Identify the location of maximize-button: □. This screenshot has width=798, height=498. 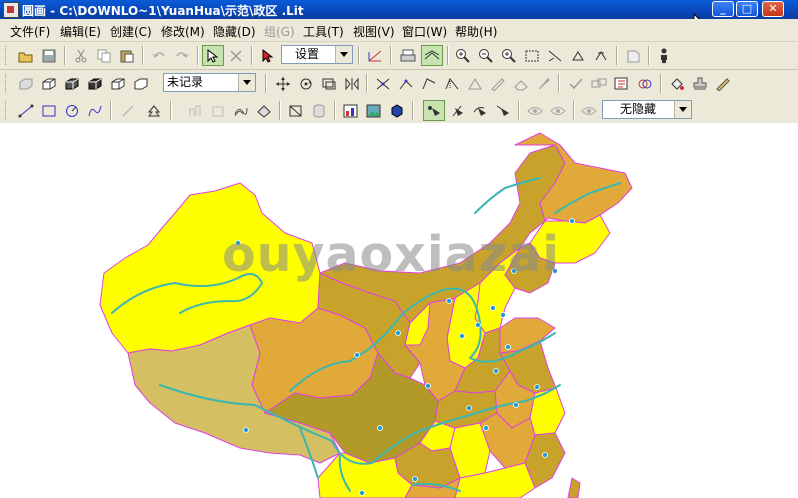
(747, 9).